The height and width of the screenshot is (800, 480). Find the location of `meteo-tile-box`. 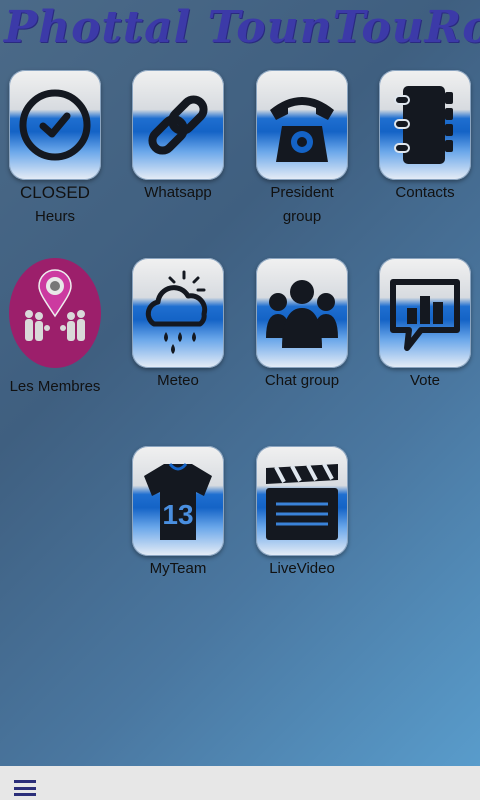

meteo-tile-box is located at coordinates (178, 313).